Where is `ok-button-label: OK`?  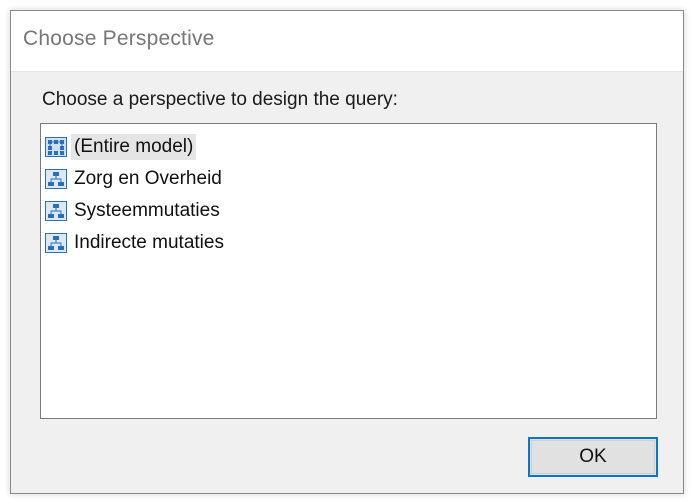
ok-button-label: OK is located at coordinates (593, 456).